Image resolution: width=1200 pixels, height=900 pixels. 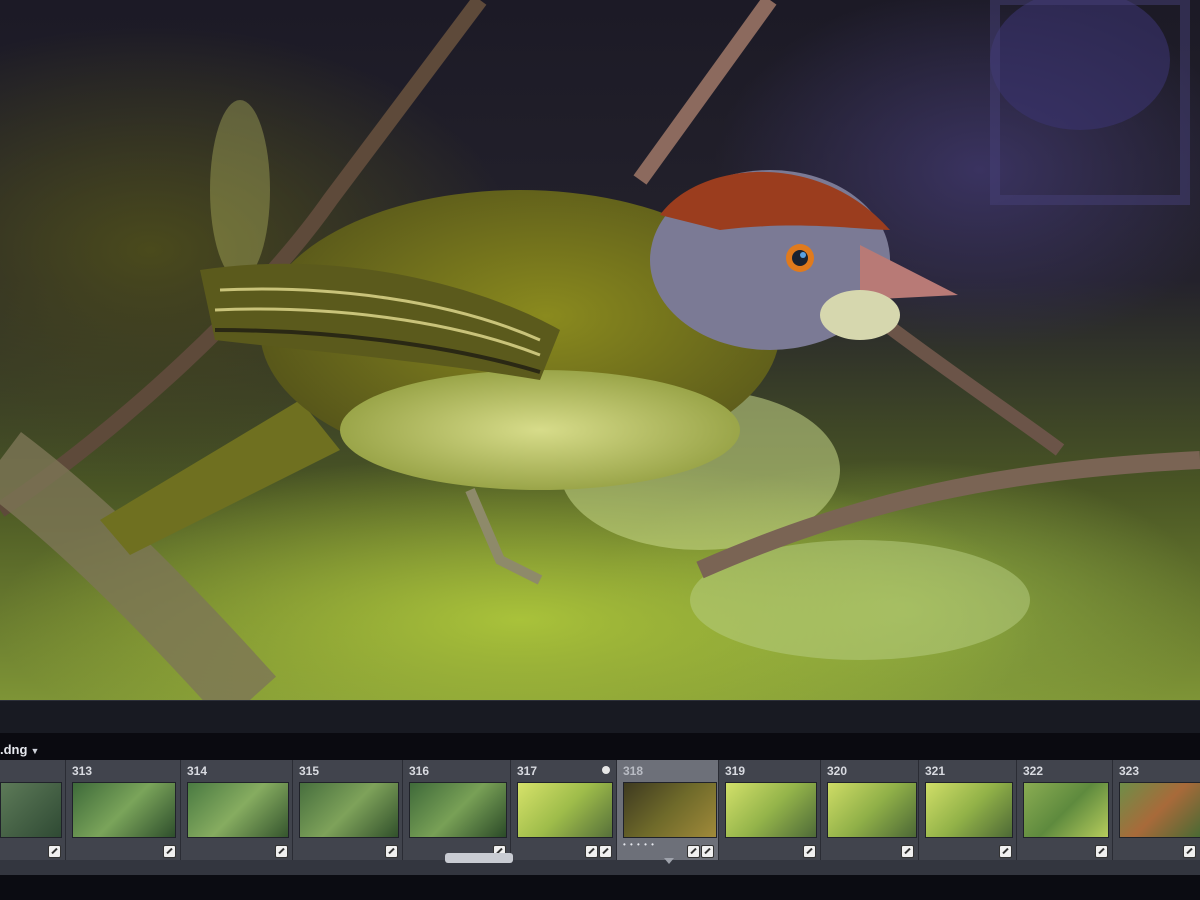 I want to click on filmstrip-thumbnail, so click(x=33, y=810).